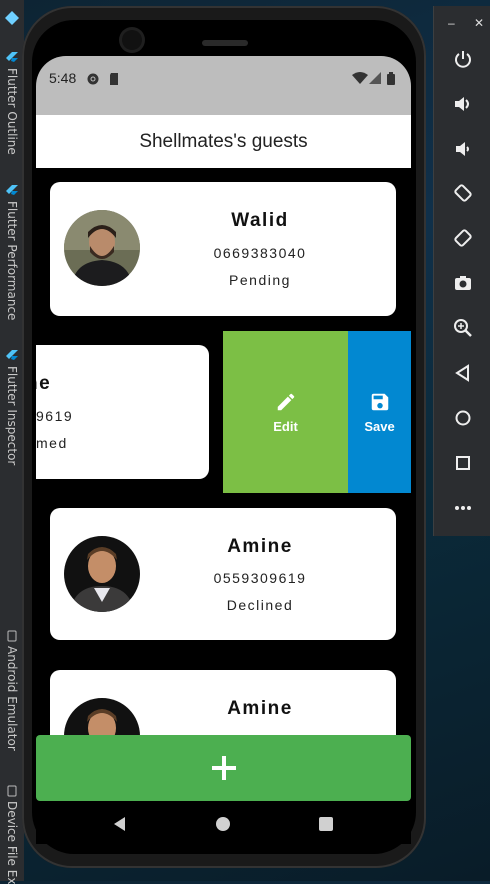 The width and height of the screenshot is (490, 884). Describe the element at coordinates (379, 401) in the screenshot. I see `save-icon` at that location.